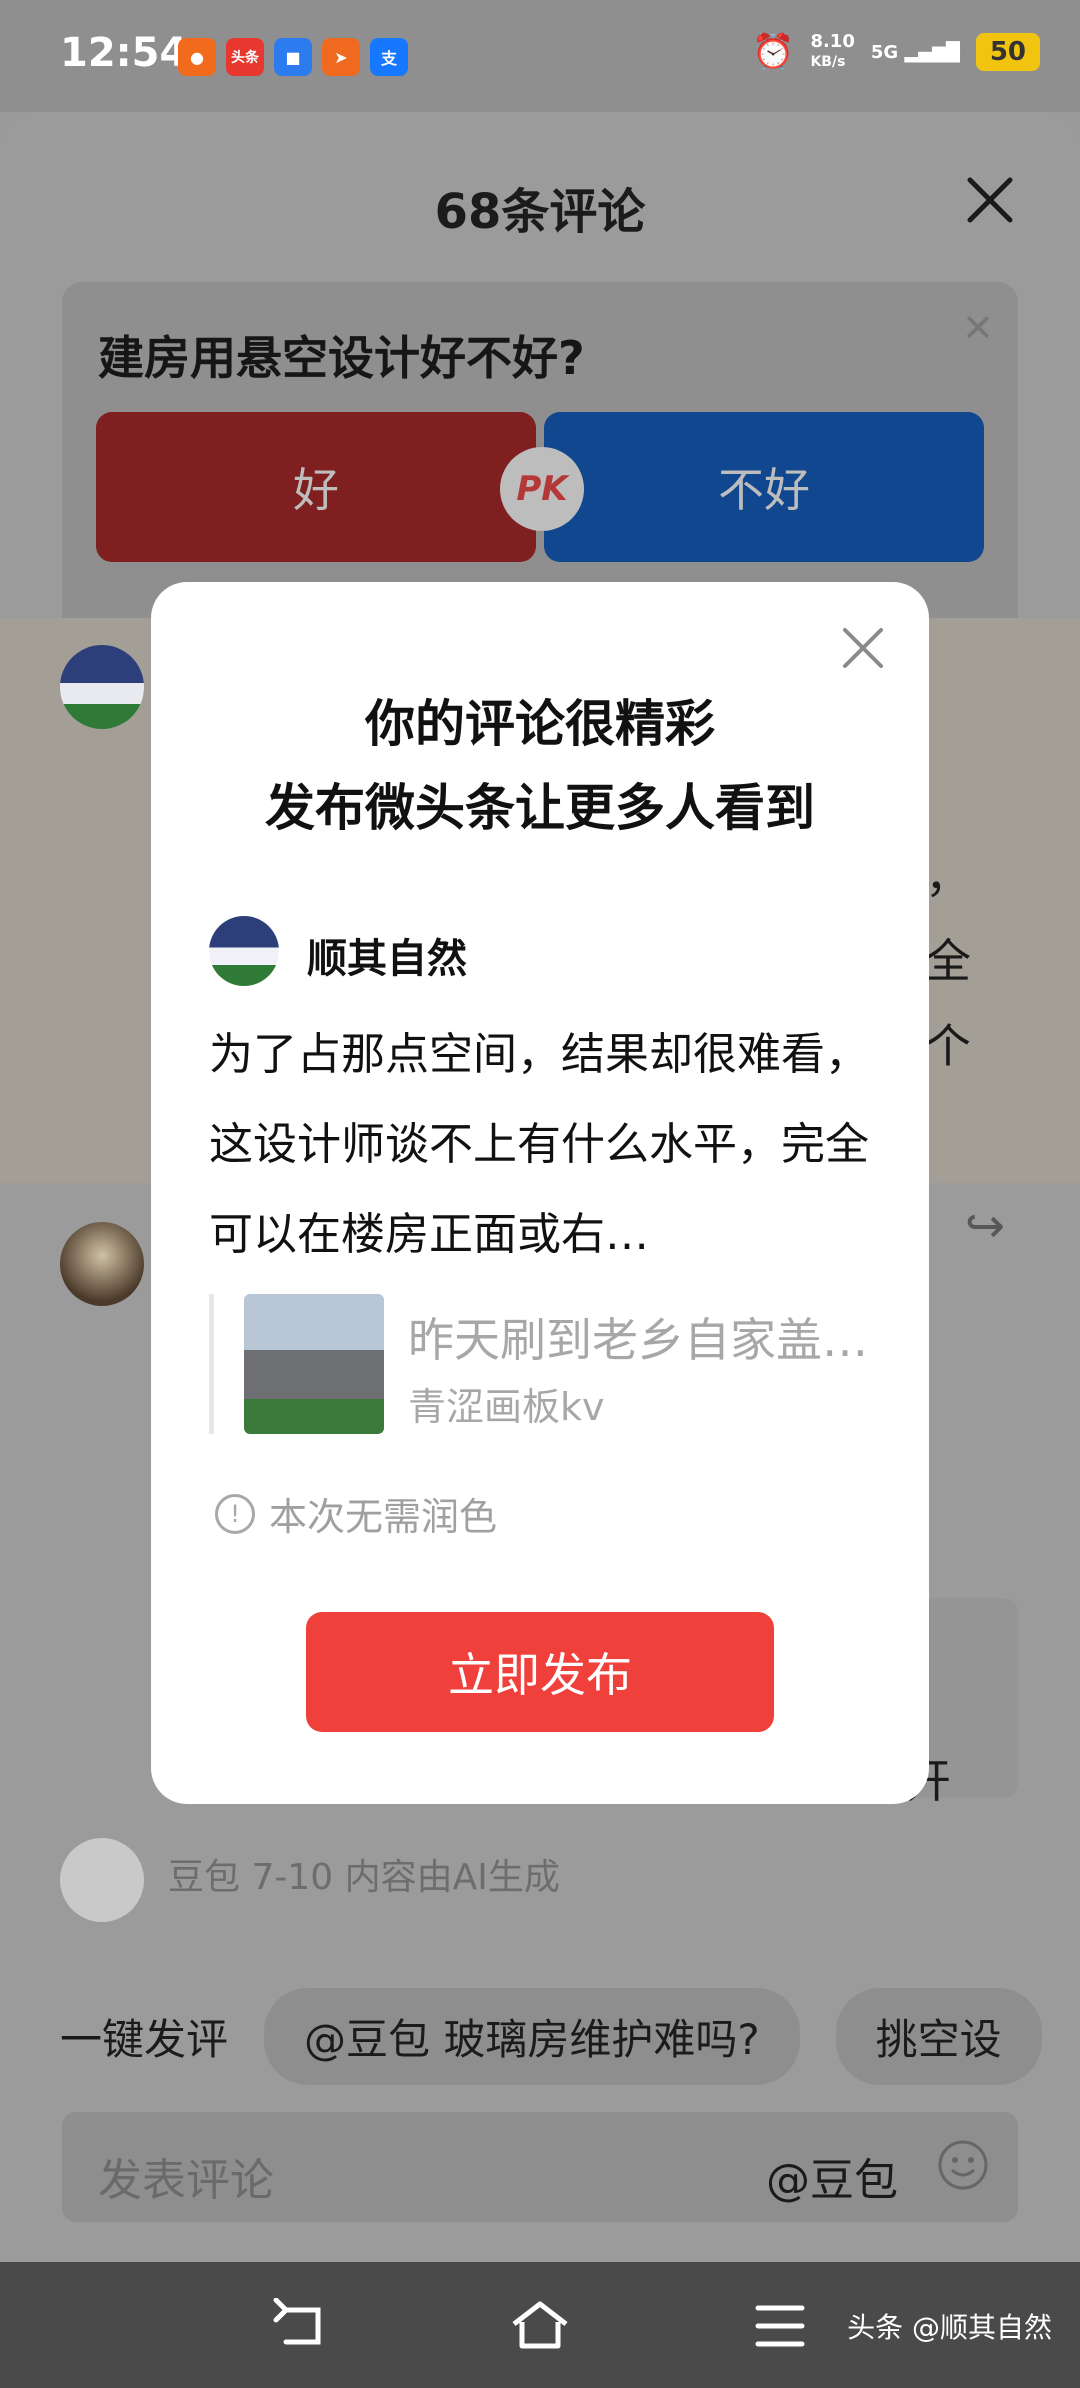  I want to click on polish-note-text: 本次无需润色, so click(383, 1517).